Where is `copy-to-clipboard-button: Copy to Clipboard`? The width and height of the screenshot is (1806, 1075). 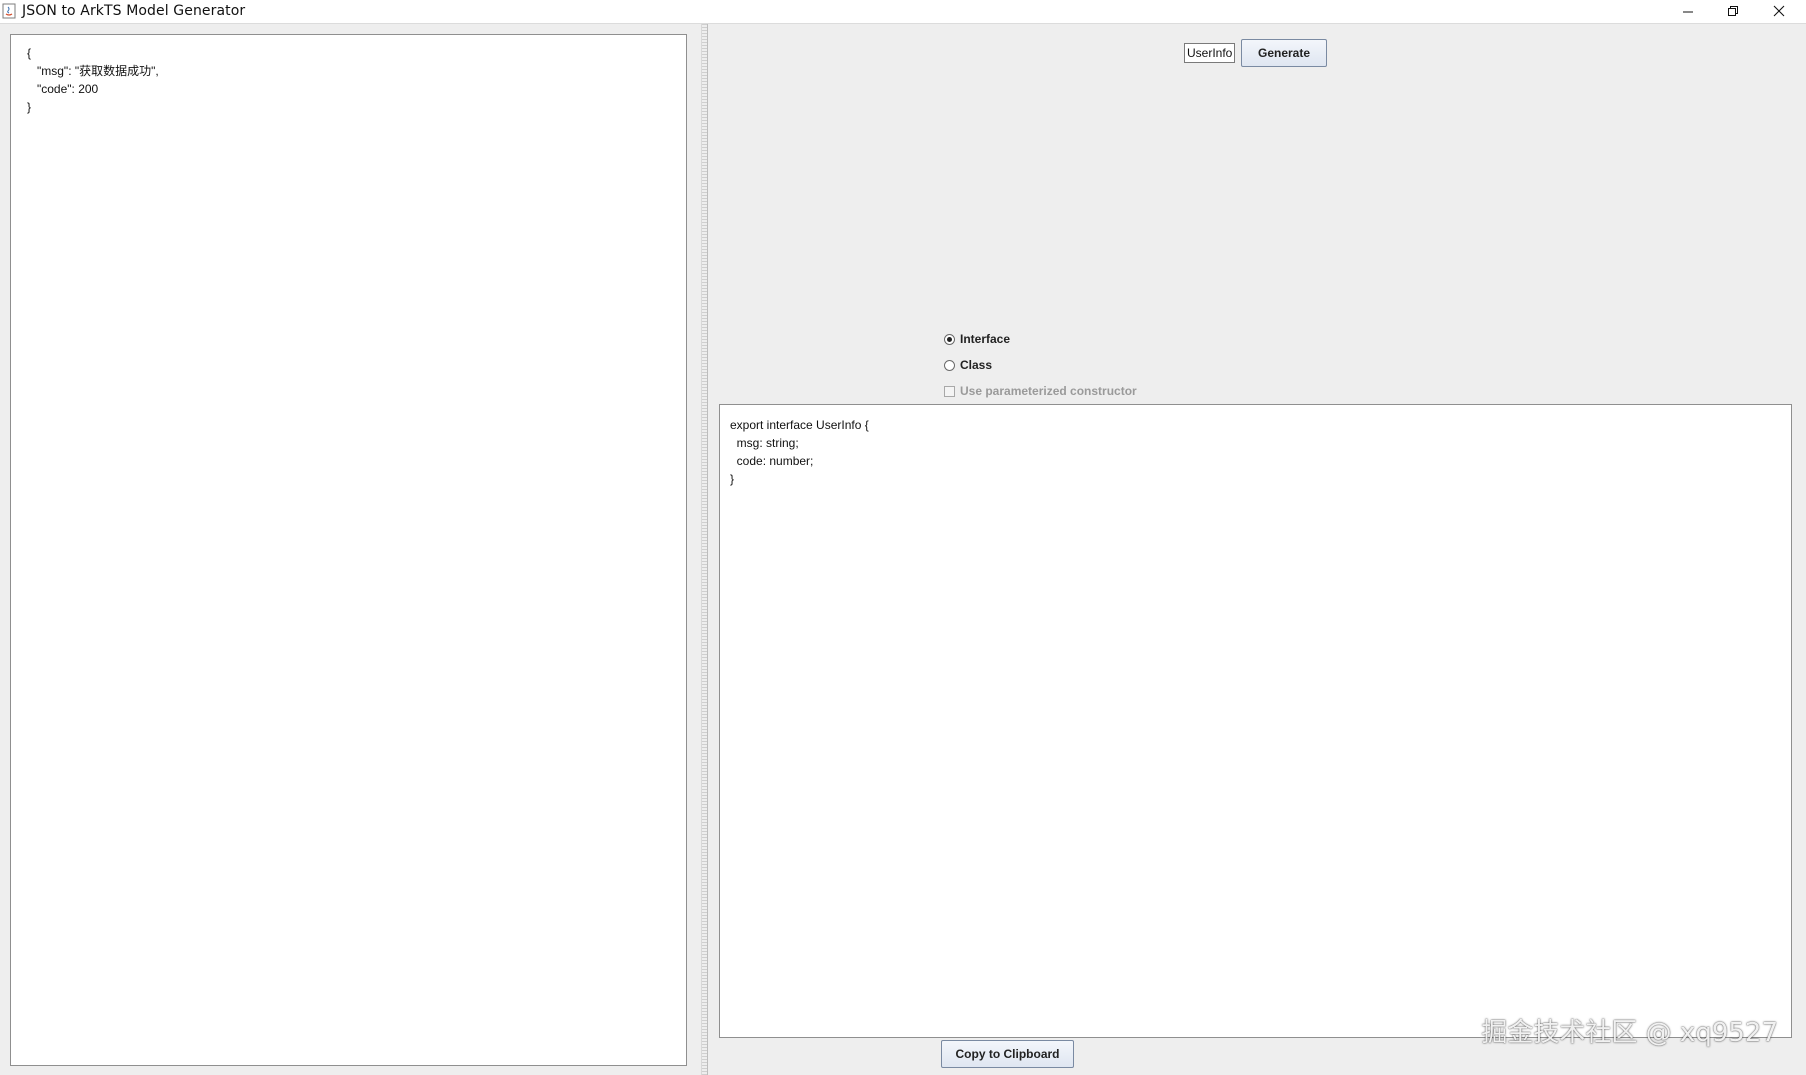 copy-to-clipboard-button: Copy to Clipboard is located at coordinates (1007, 1054).